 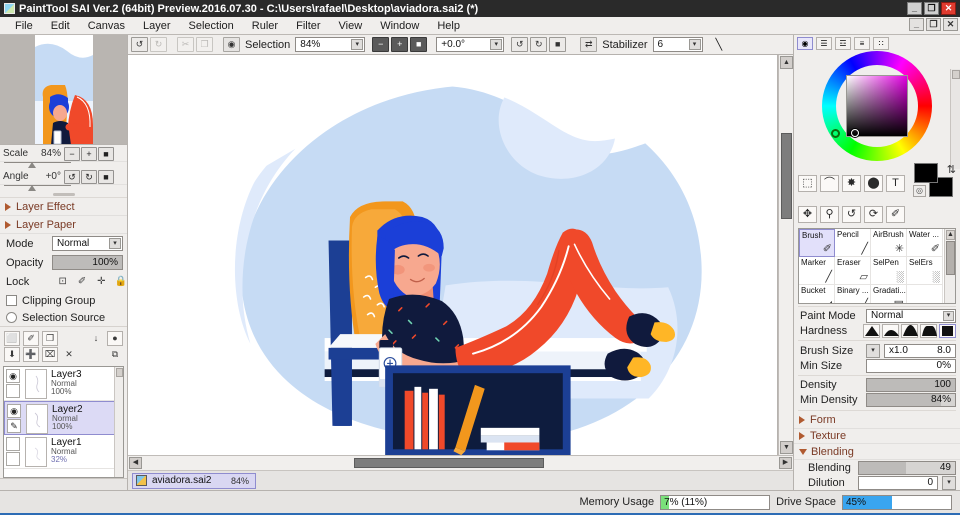 I want to click on angle-reset-button: ■, so click(x=106, y=176).